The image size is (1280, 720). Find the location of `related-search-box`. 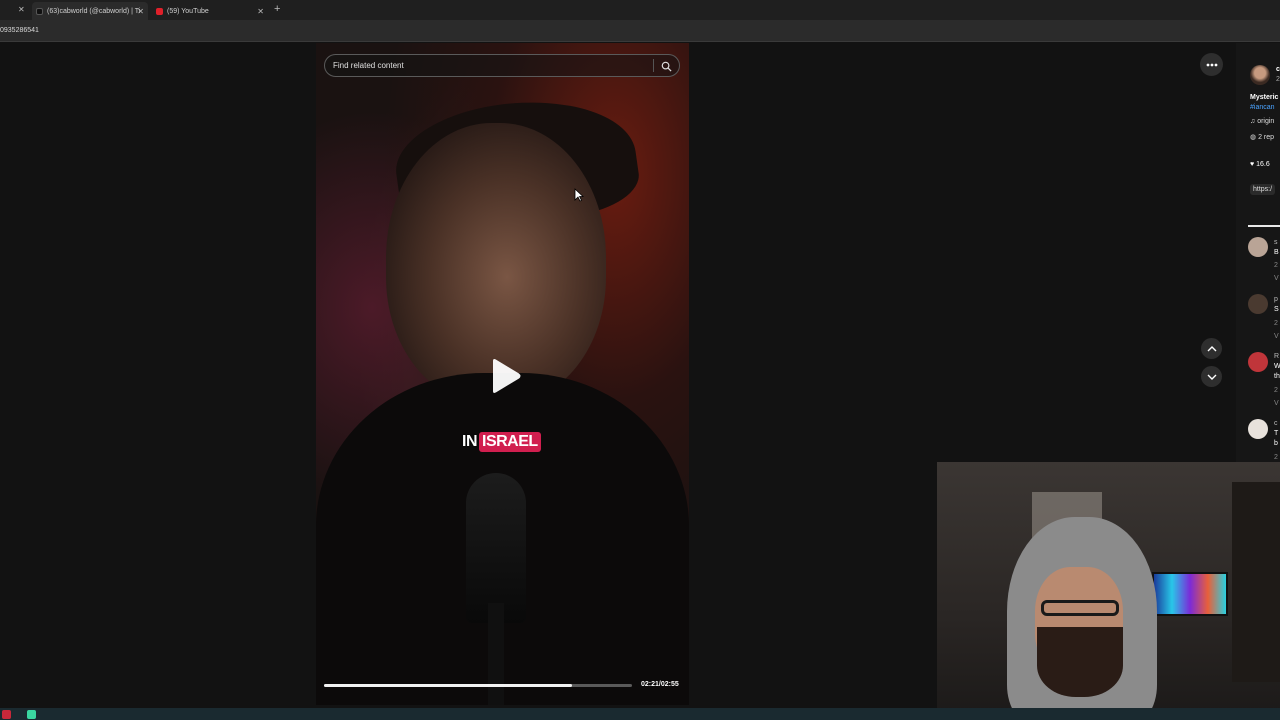

related-search-box is located at coordinates (502, 65).